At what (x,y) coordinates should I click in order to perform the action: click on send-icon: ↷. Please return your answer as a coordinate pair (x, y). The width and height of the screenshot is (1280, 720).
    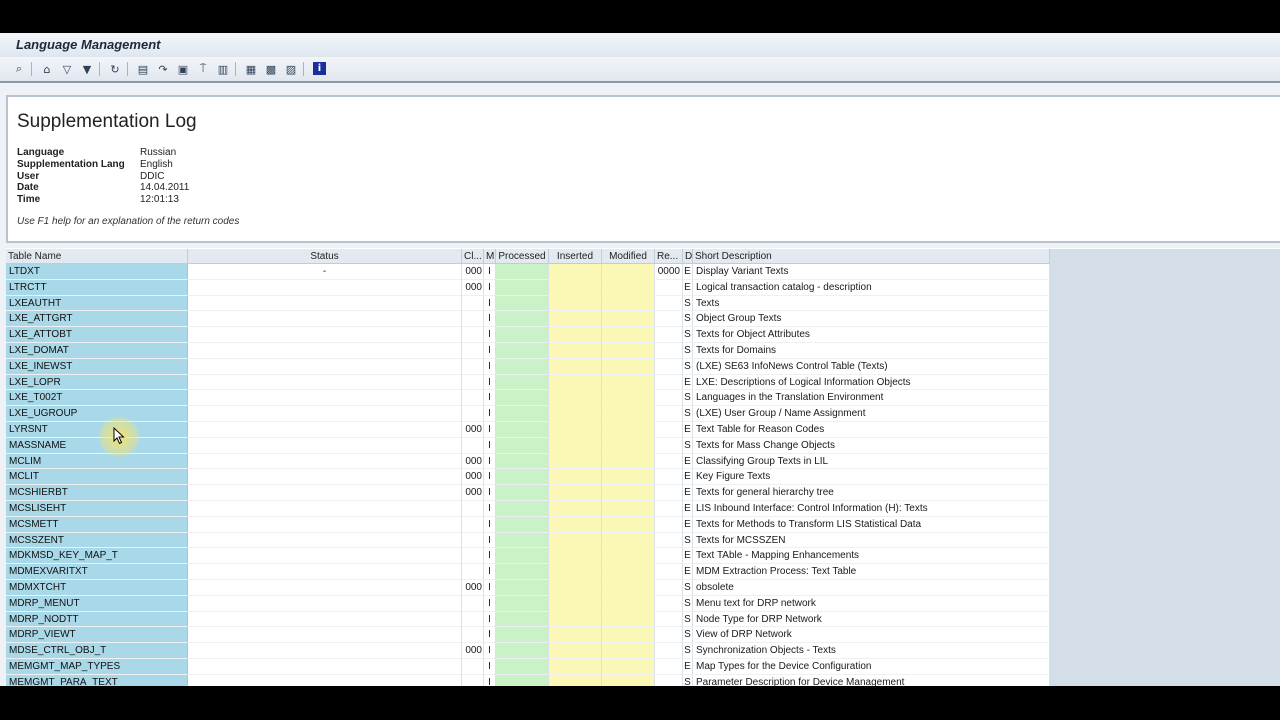
    Looking at the image, I should click on (163, 69).